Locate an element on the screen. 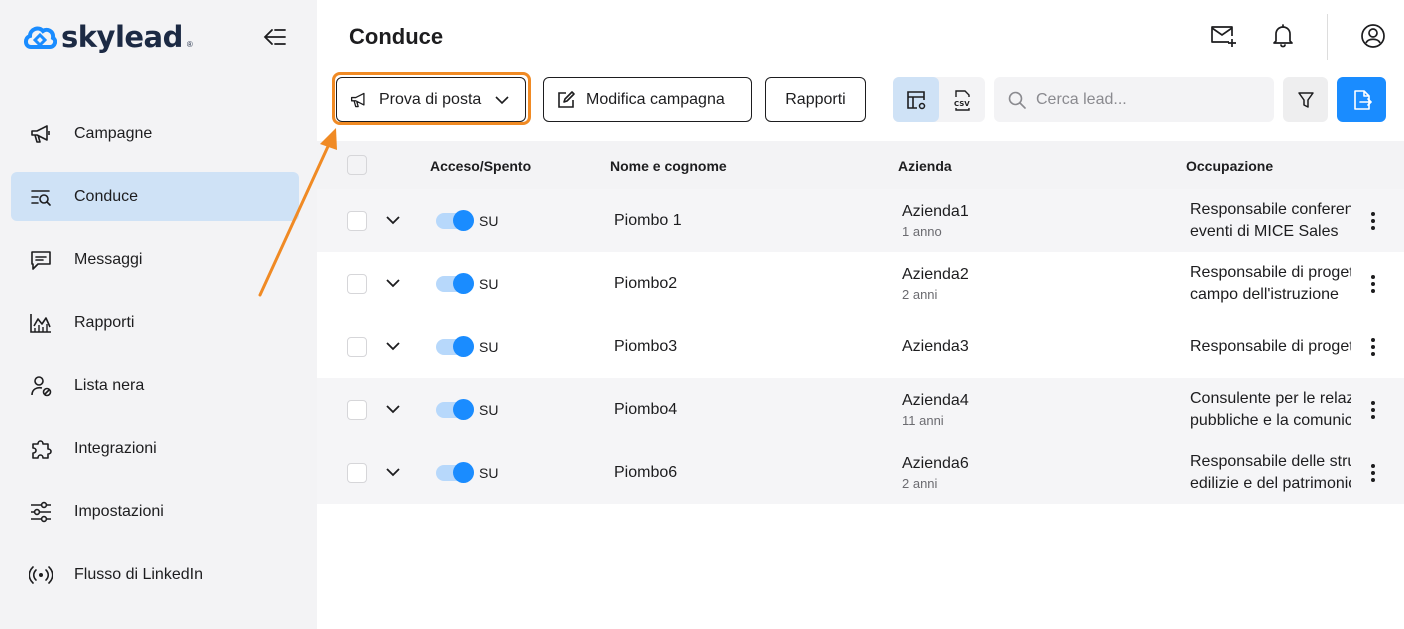  leads-search-icon is located at coordinates (41, 197).